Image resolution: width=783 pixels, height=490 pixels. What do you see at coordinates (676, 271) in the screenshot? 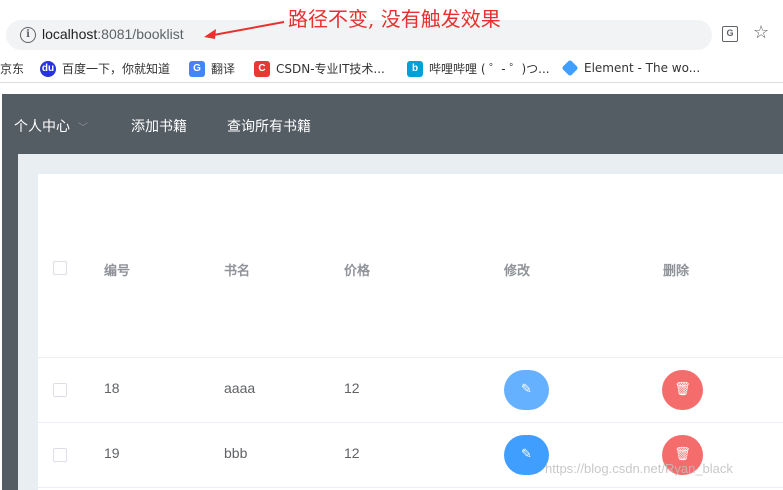
I see `header-delete: 删除` at bounding box center [676, 271].